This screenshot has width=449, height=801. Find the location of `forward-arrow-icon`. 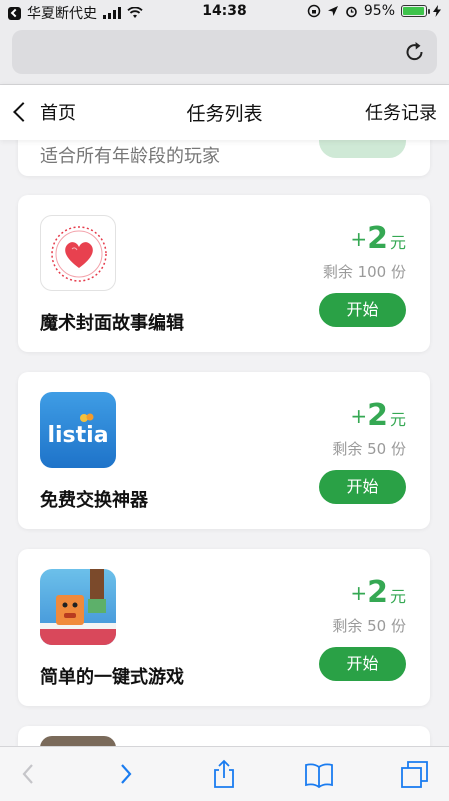

forward-arrow-icon is located at coordinates (125, 774).